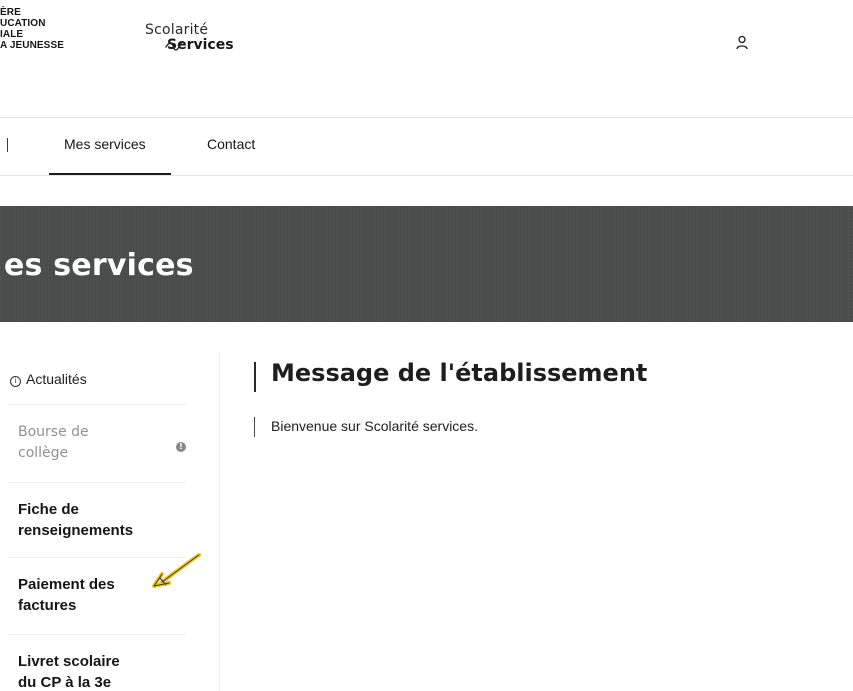 The image size is (853, 691). I want to click on handwritten-arrow-icon, so click(176, 570).